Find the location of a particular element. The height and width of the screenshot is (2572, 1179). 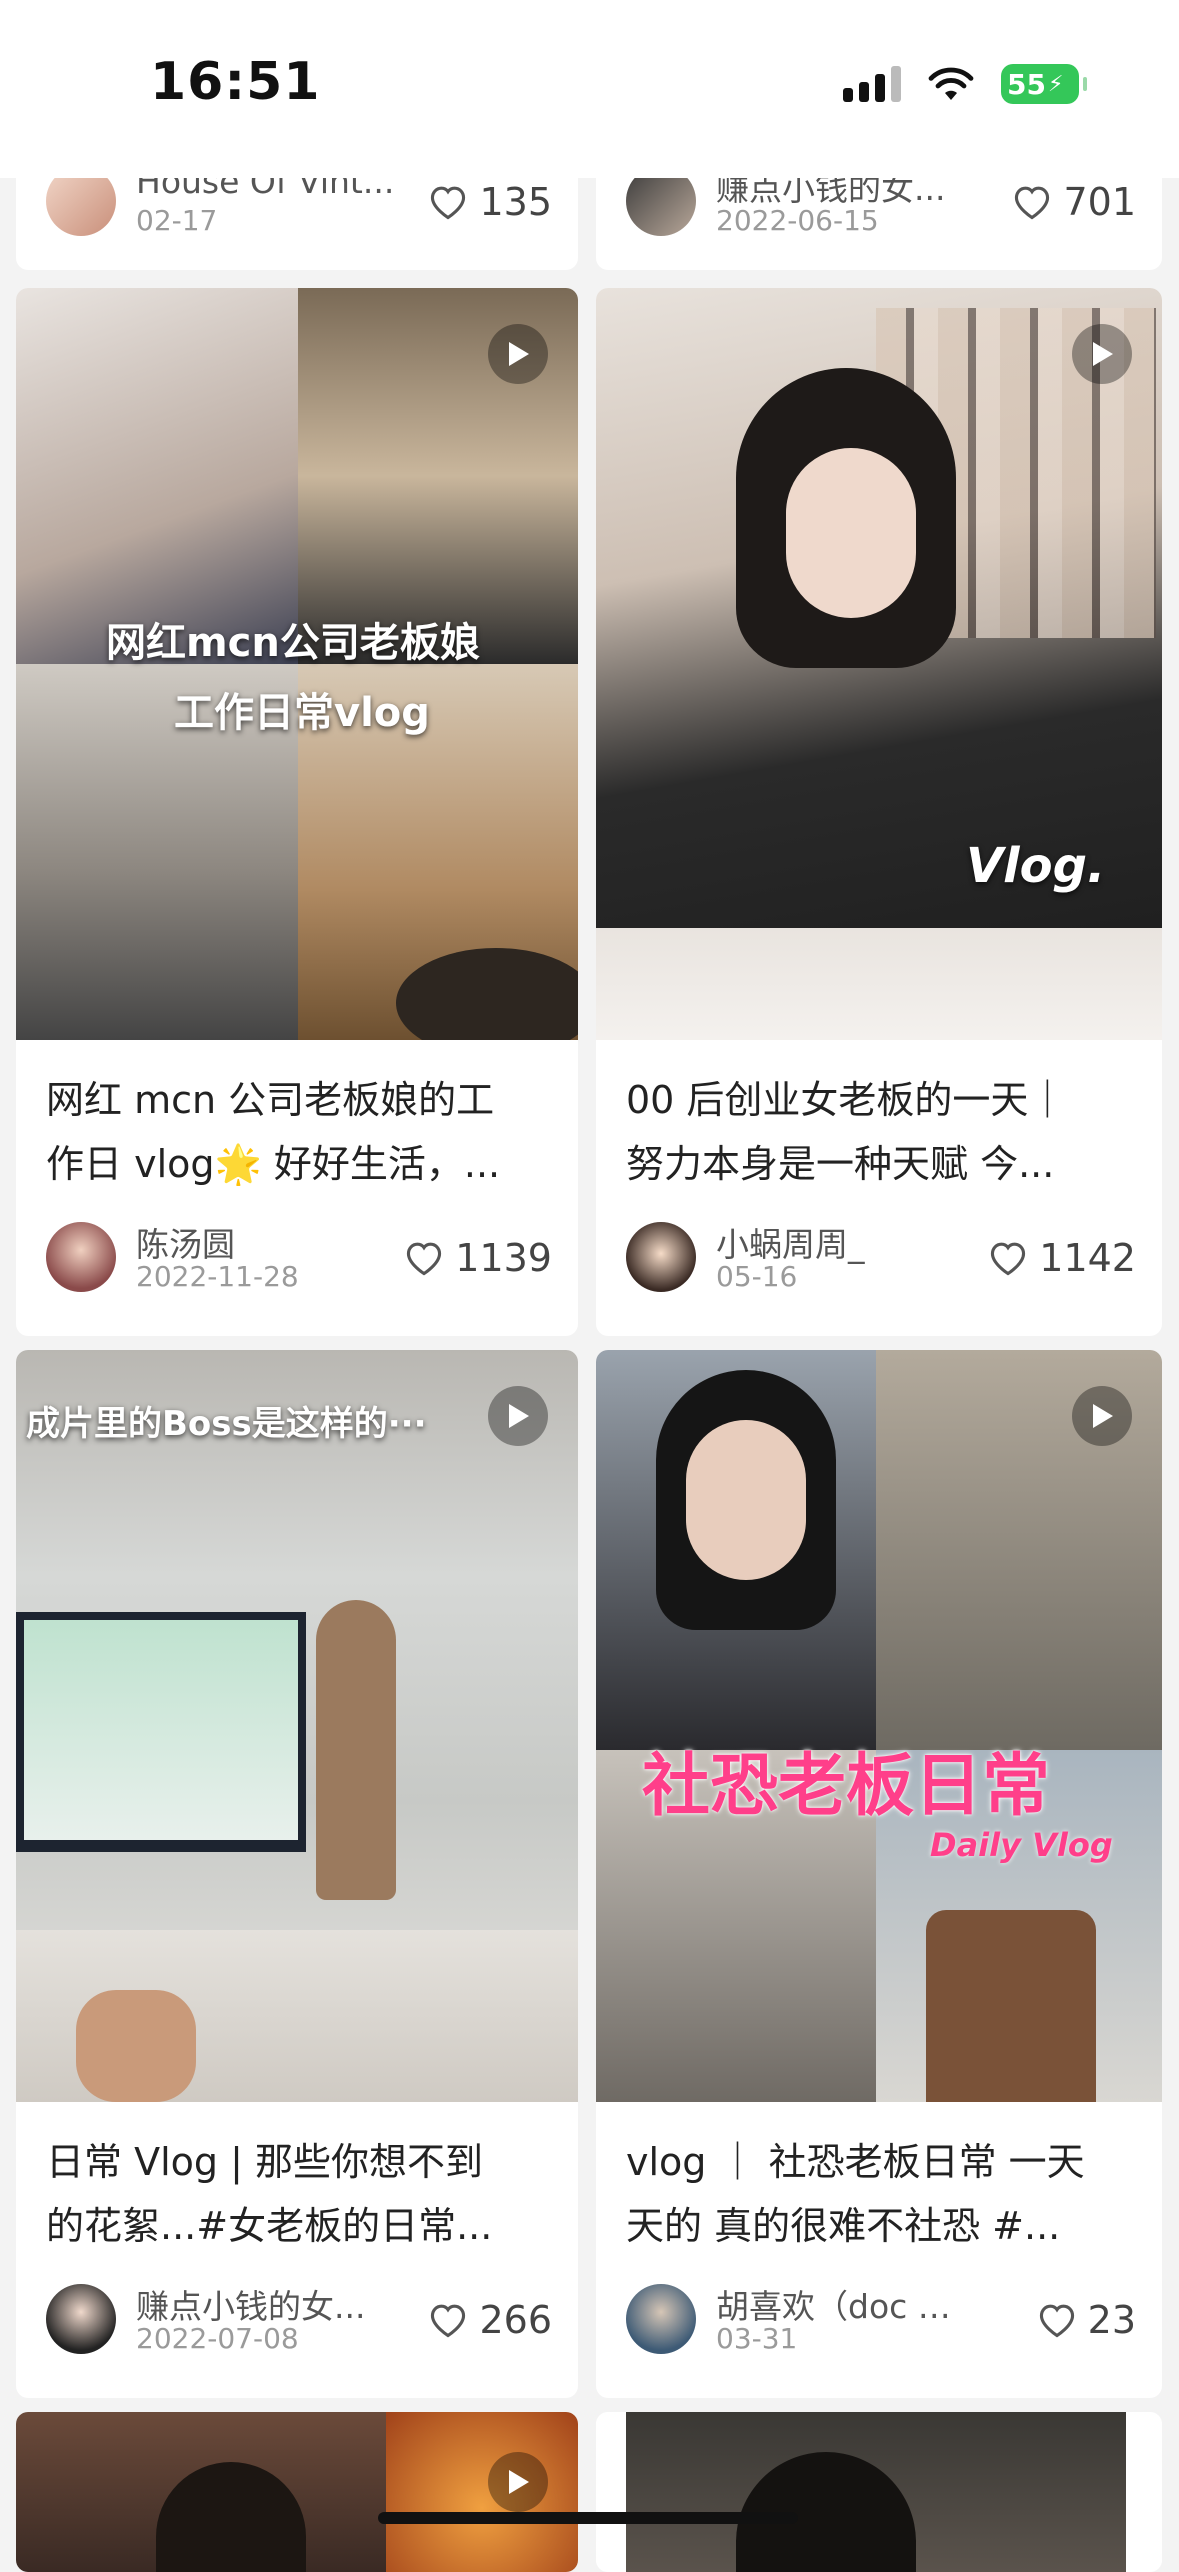

card-title-line: 网红 mcn 公司老板娘的工 is located at coordinates (270, 1100).